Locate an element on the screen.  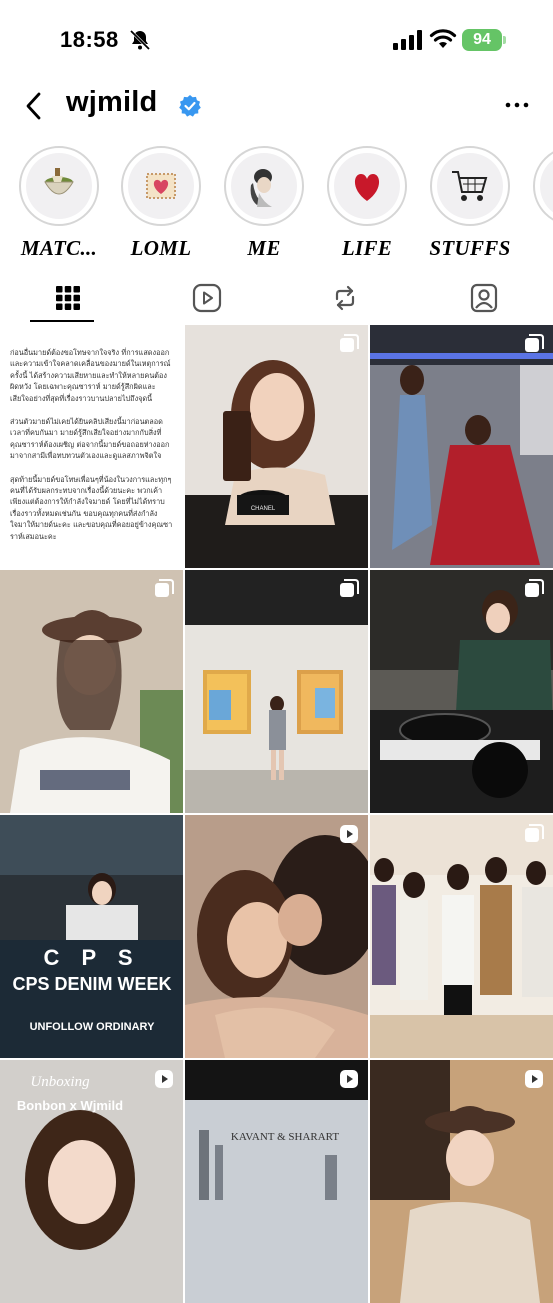
status-bar: 18:58 94 is located at coordinates (276, 40).